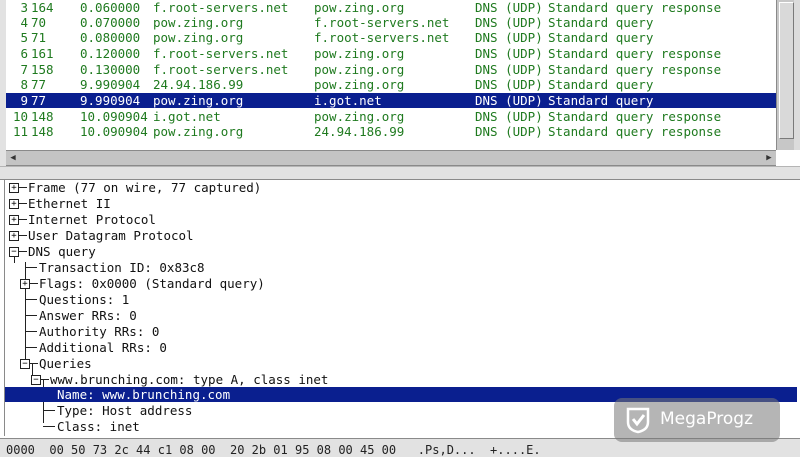 Image resolution: width=800 pixels, height=457 pixels. What do you see at coordinates (401, 283) in the screenshot?
I see `tree-node-flags: + Flags: 0x0000 (Standard query)` at bounding box center [401, 283].